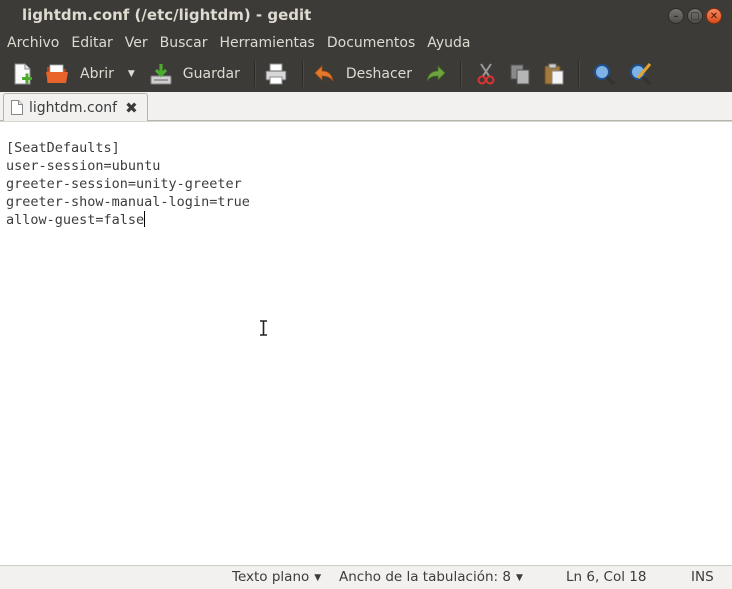 Image resolution: width=732 pixels, height=589 pixels. I want to click on close-icon: ✕, so click(714, 16).